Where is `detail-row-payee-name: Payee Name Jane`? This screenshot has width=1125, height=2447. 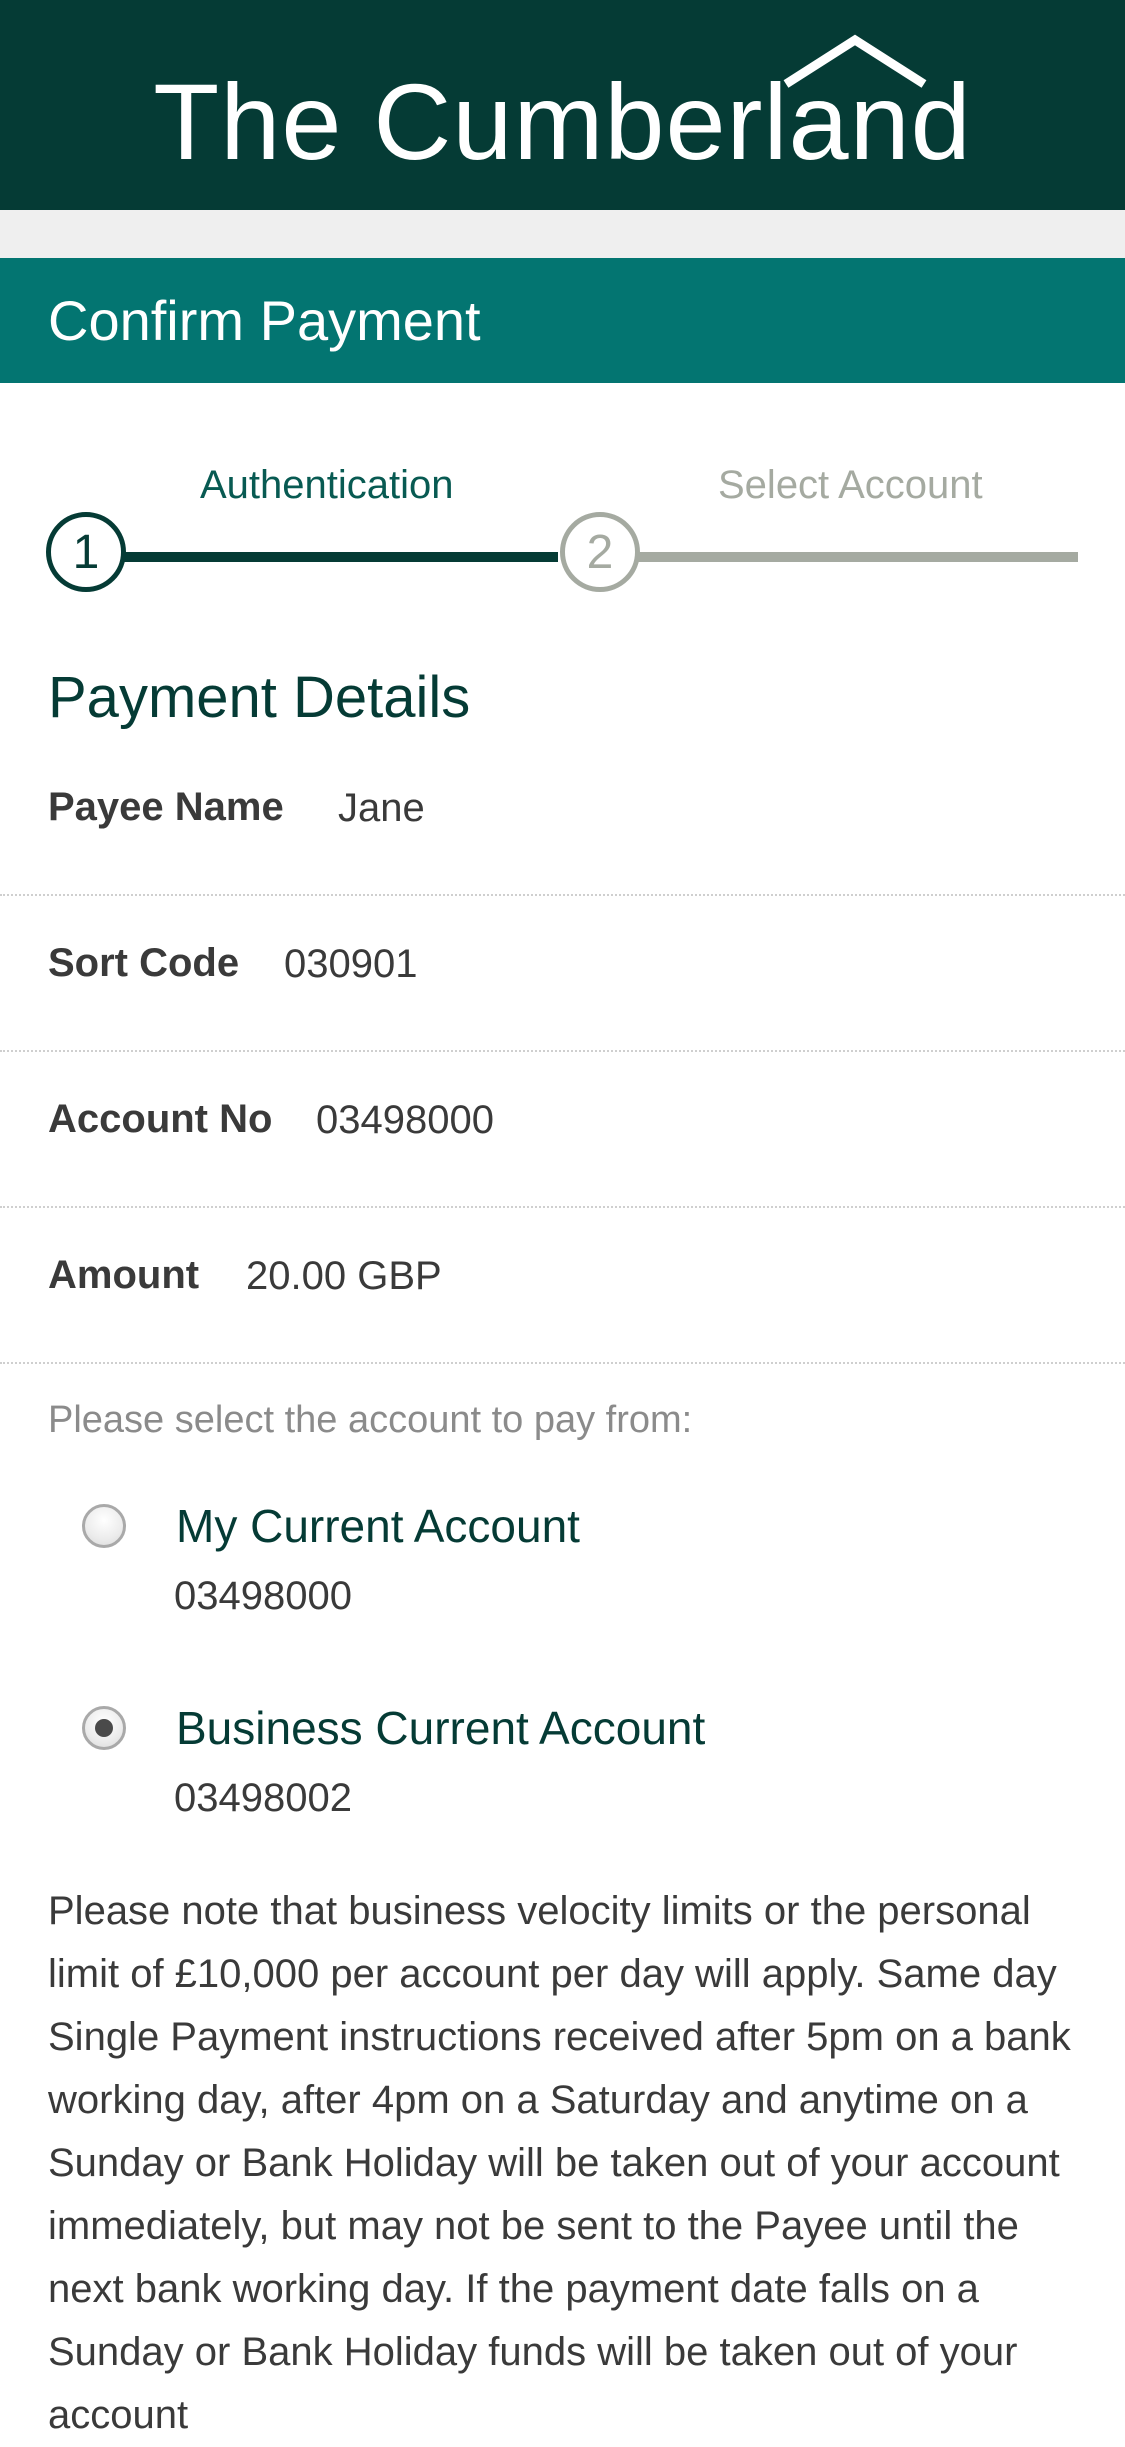 detail-row-payee-name: Payee Name Jane is located at coordinates (562, 818).